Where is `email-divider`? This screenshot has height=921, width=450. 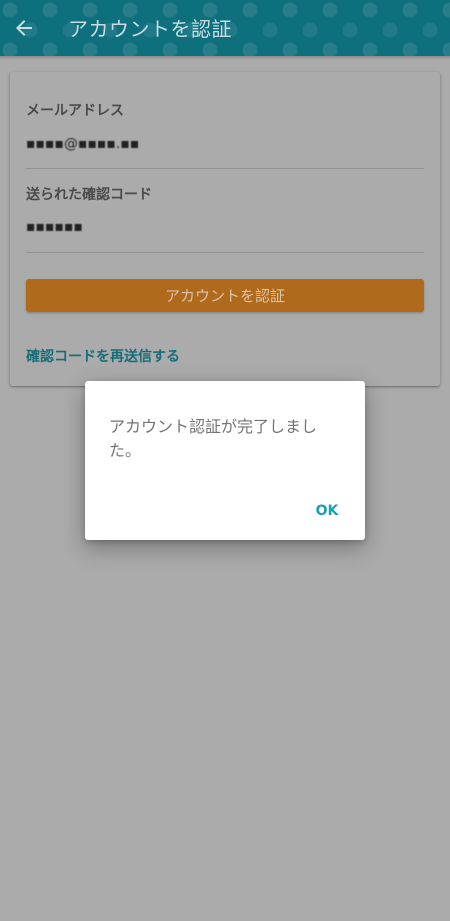 email-divider is located at coordinates (225, 168).